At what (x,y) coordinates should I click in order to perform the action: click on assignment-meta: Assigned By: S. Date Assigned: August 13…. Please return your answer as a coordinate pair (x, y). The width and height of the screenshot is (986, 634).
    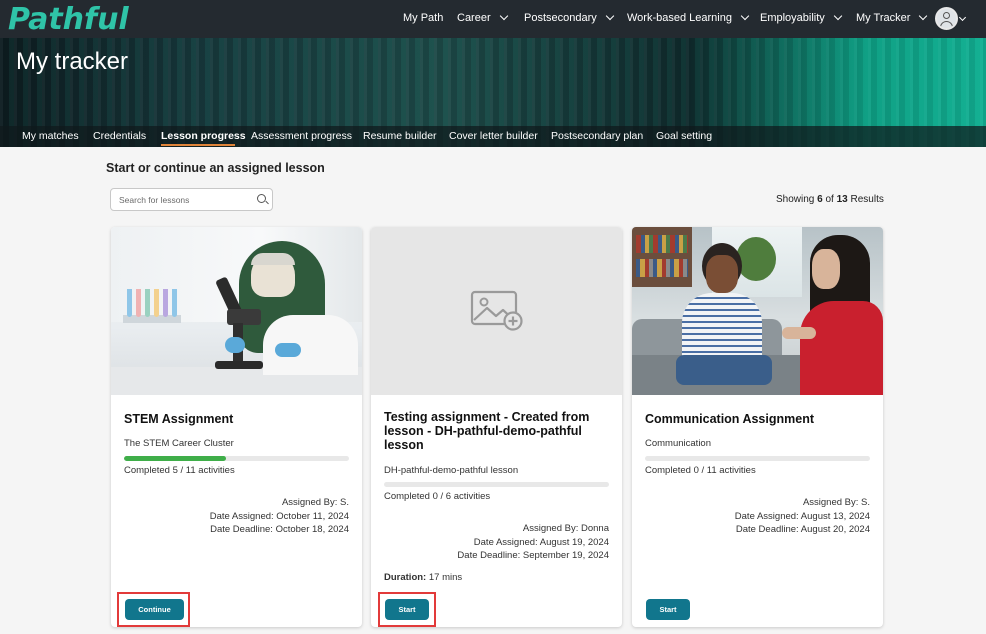
    Looking at the image, I should click on (802, 516).